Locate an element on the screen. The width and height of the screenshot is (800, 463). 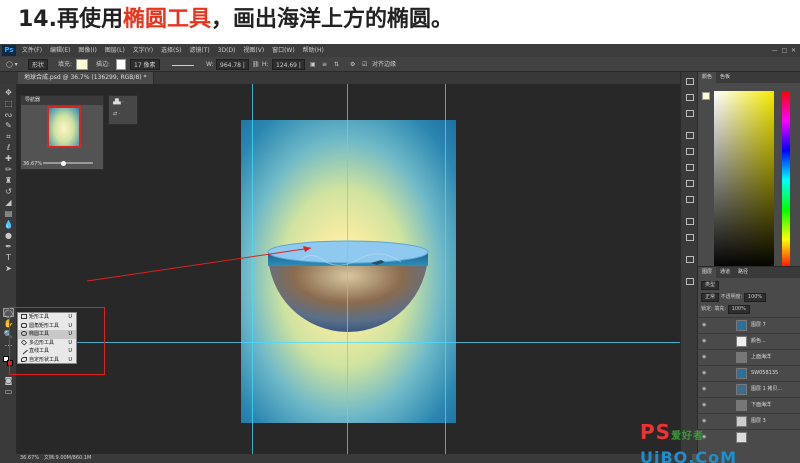
brush-panel-icon is located at coordinates (690, 151).